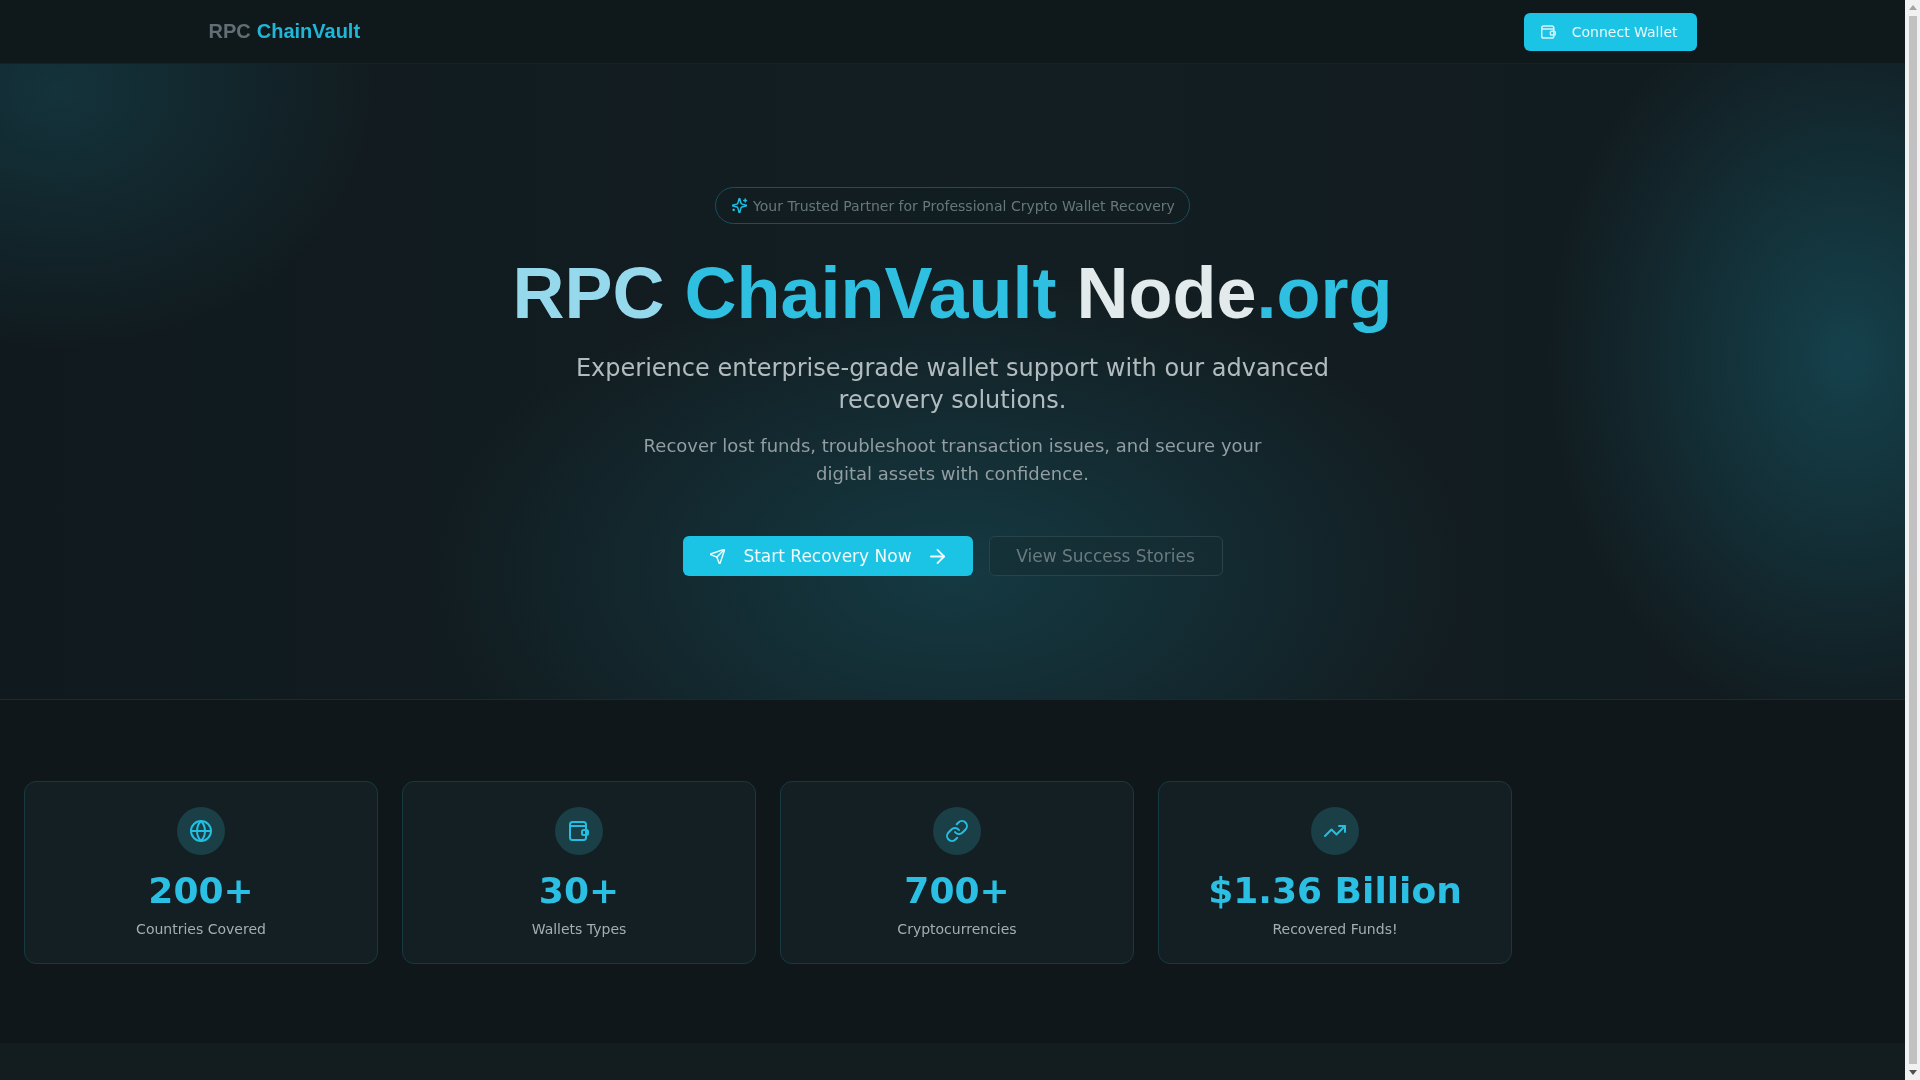 The width and height of the screenshot is (1920, 1080). Describe the element at coordinates (1610, 31) in the screenshot. I see `connect-wallet-button: Connect Wallet` at that location.